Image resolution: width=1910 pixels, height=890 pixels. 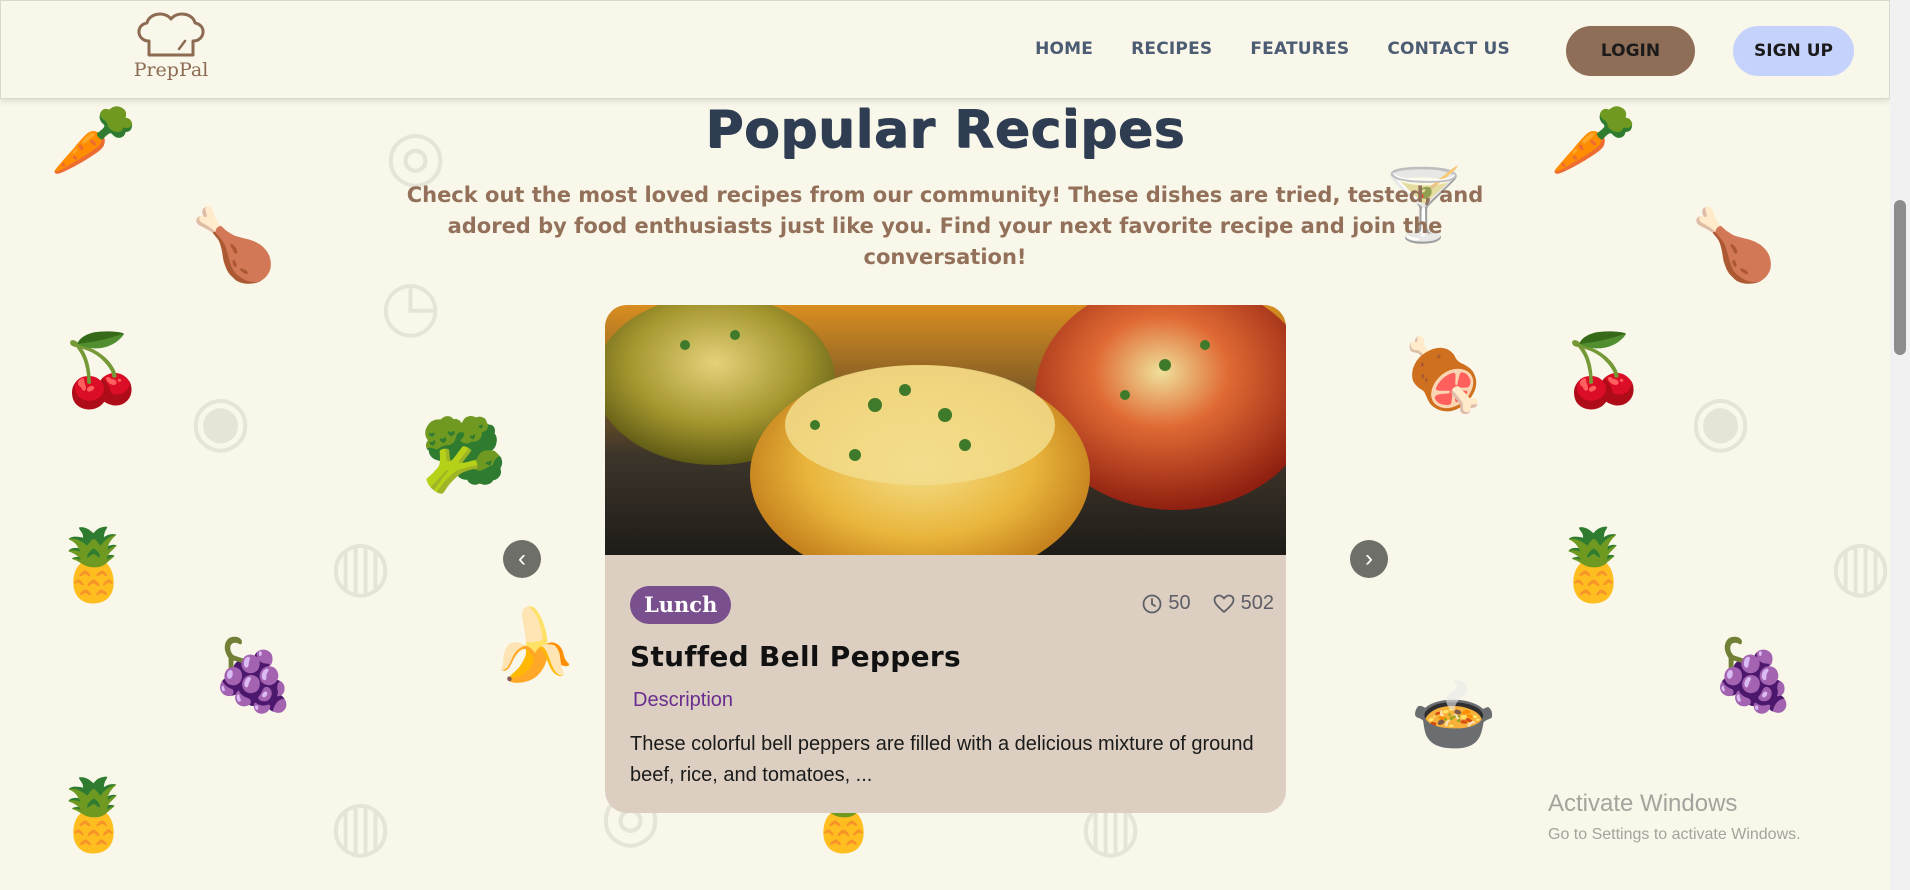 What do you see at coordinates (1208, 603) in the screenshot?
I see `recipe-meta: 50 502` at bounding box center [1208, 603].